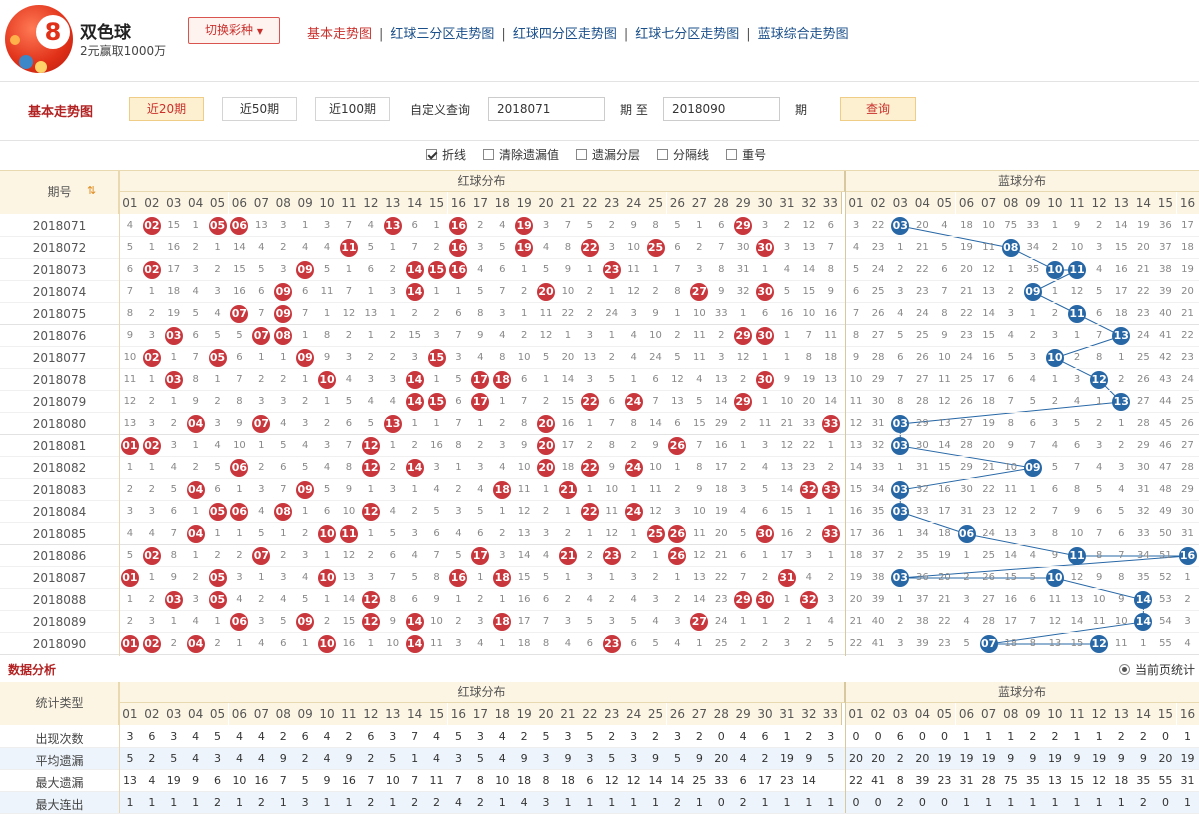  What do you see at coordinates (966, 534) in the screenshot?
I see `blue-ball: 06` at bounding box center [966, 534].